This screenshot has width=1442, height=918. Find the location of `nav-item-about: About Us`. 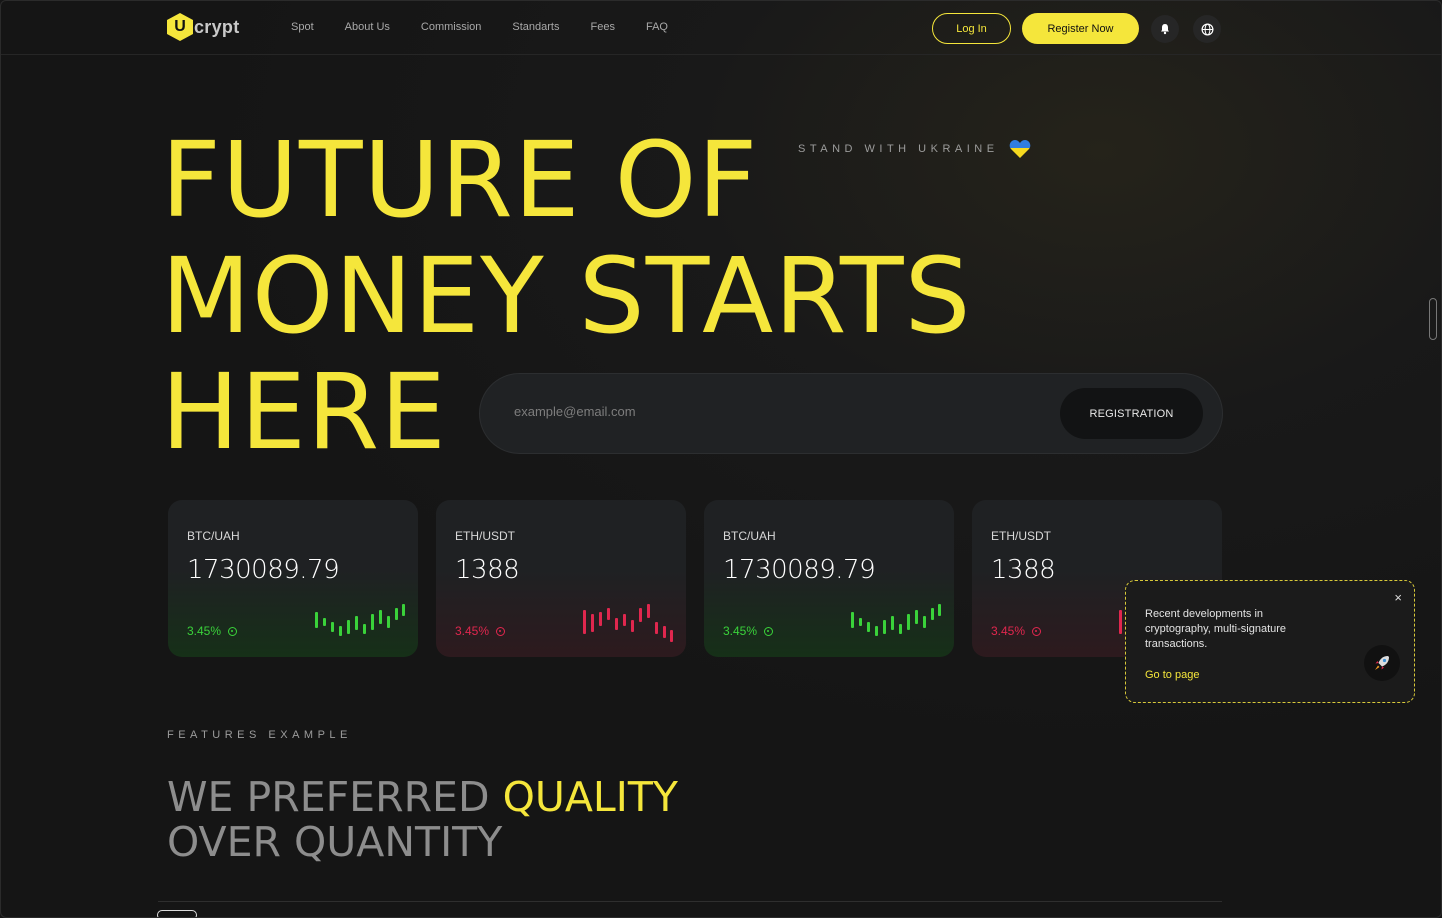

nav-item-about: About Us is located at coordinates (367, 27).